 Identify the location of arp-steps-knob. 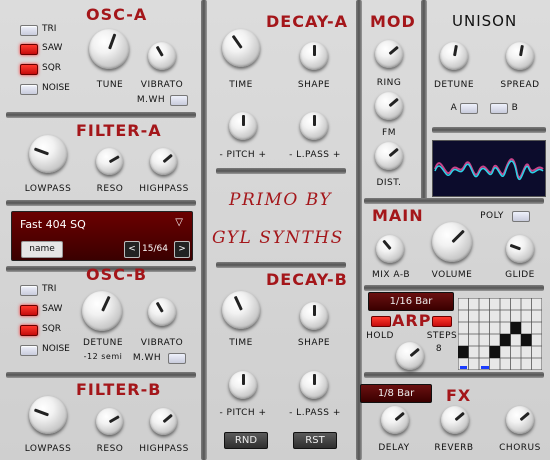
(410, 356).